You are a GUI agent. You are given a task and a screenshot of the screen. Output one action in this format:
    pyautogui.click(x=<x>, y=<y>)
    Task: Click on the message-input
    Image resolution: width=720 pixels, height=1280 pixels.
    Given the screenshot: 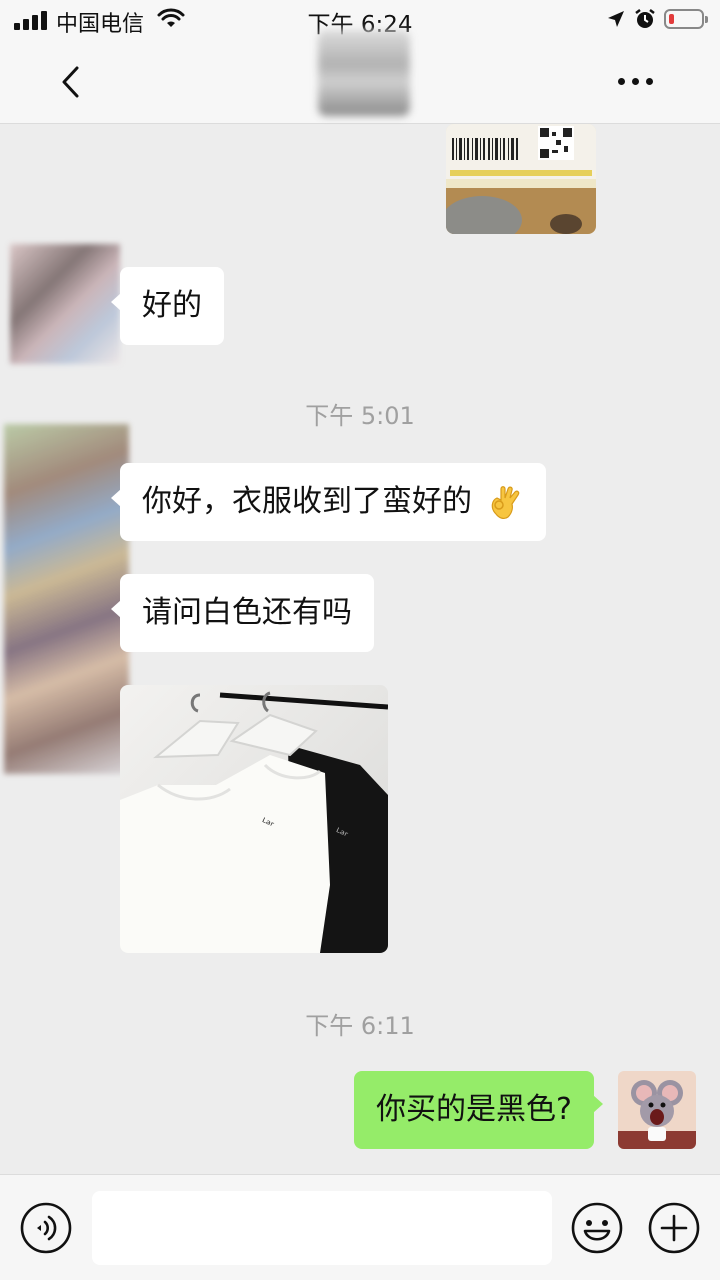 What is the action you would take?
    pyautogui.click(x=322, y=1228)
    